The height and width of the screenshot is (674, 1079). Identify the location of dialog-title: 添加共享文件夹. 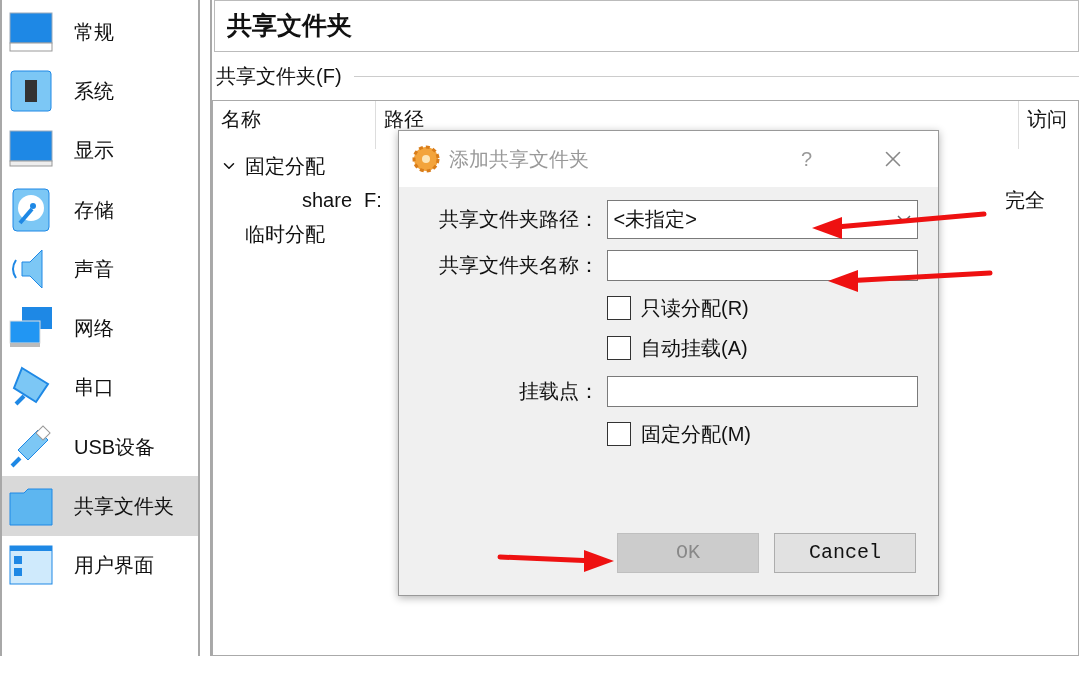
(519, 159).